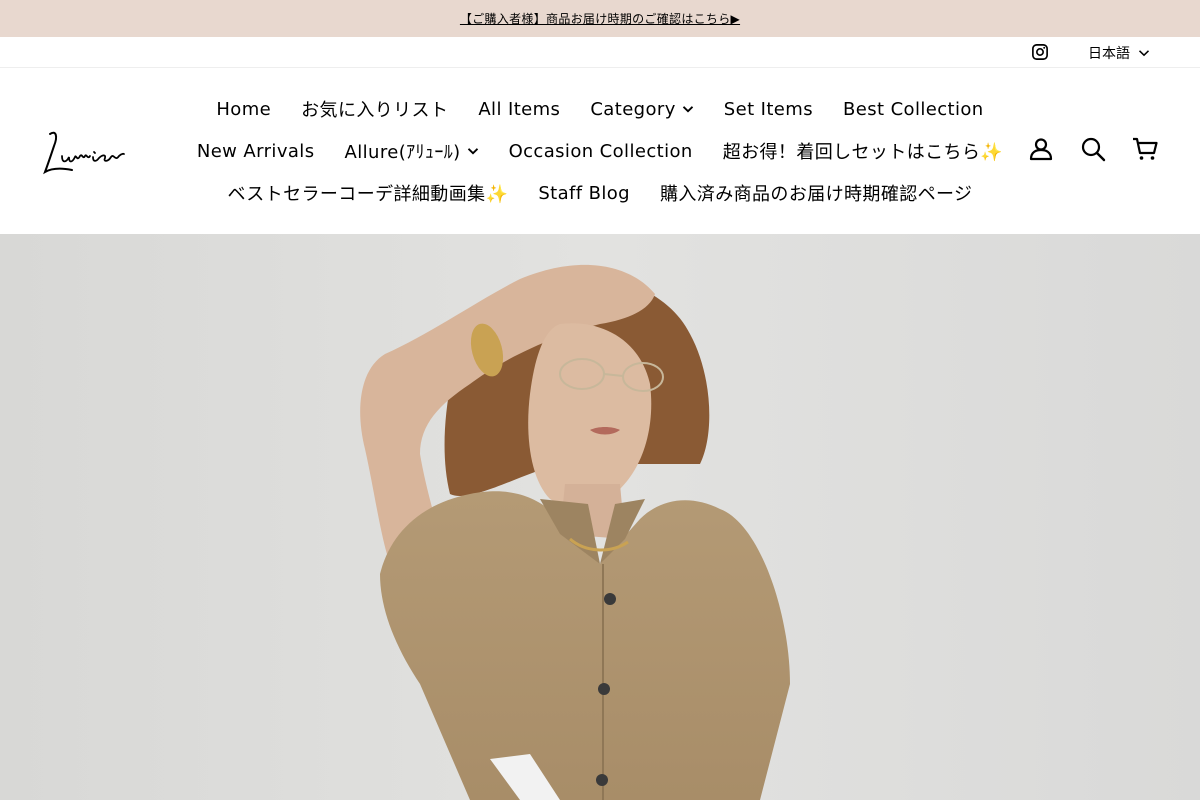 The width and height of the screenshot is (1200, 800). I want to click on nav-item-allure: Allure(ｱﾘｭｰﾙ), so click(412, 151).